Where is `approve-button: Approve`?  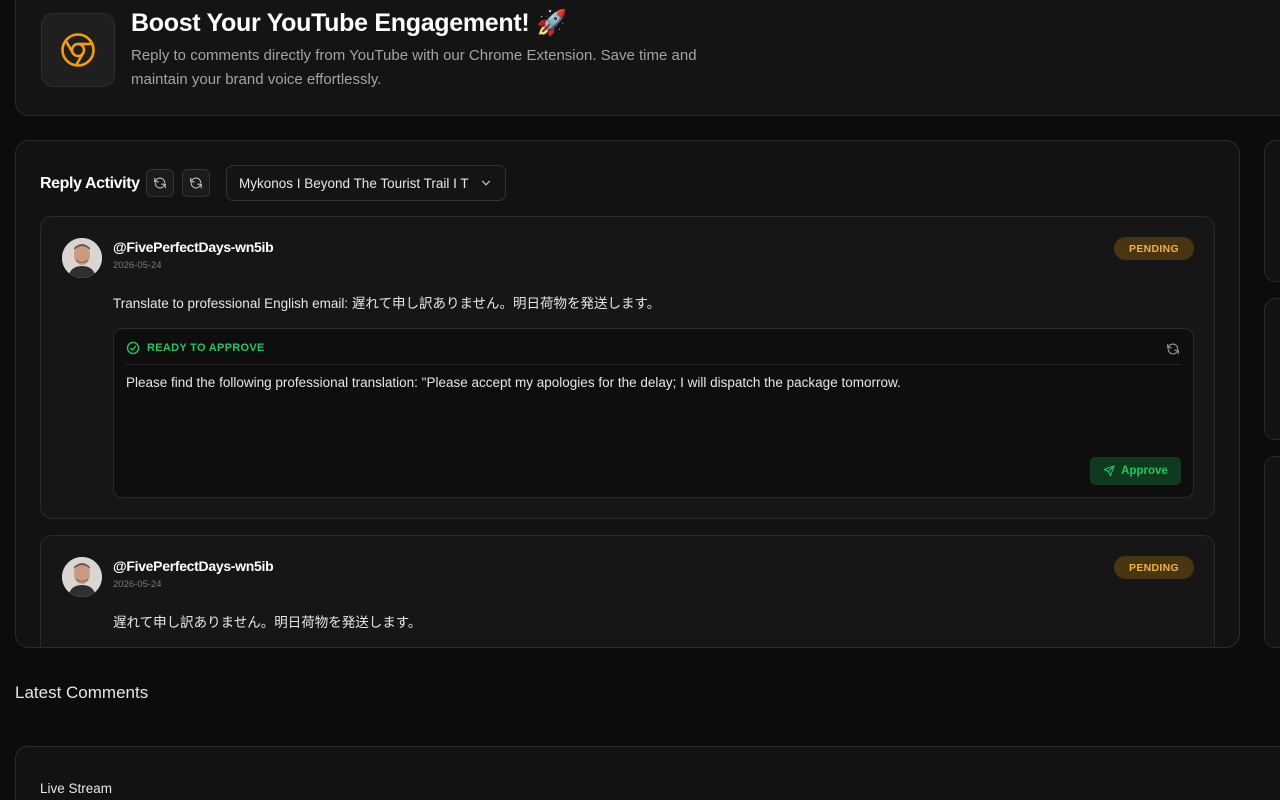
approve-button: Approve is located at coordinates (1135, 471).